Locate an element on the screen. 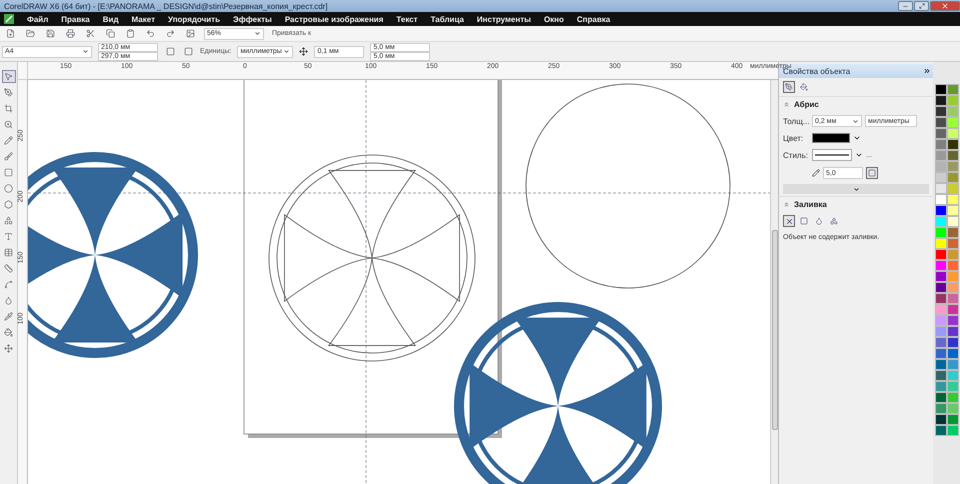 The height and width of the screenshot is (484, 960). corner-button is located at coordinates (872, 173).